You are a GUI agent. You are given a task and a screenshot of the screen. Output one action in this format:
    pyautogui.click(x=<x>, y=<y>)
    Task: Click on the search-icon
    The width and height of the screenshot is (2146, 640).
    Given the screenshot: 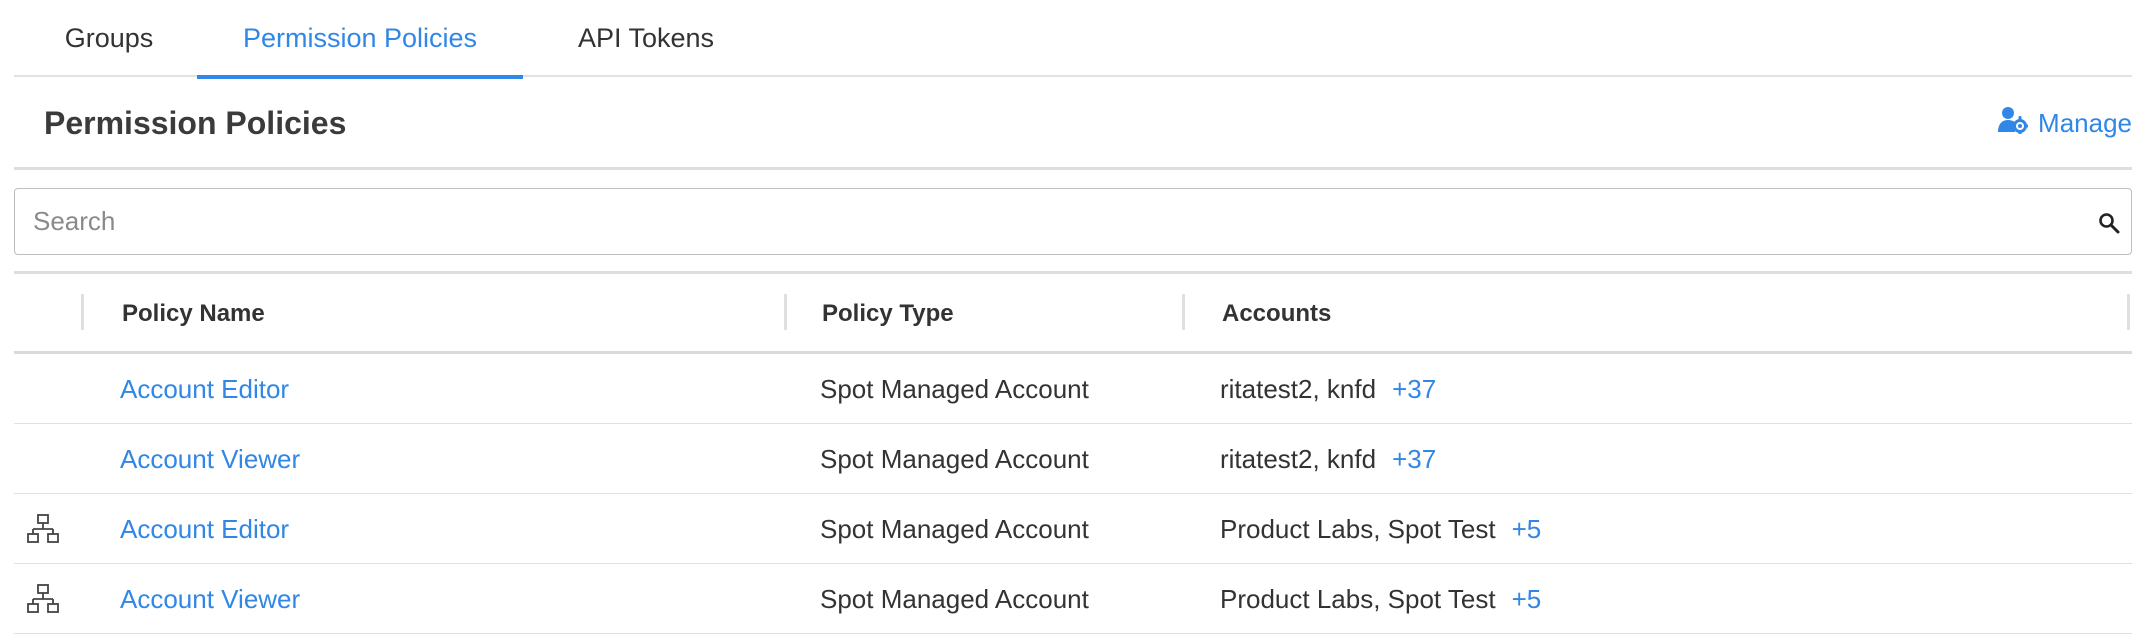 What is the action you would take?
    pyautogui.click(x=2109, y=223)
    